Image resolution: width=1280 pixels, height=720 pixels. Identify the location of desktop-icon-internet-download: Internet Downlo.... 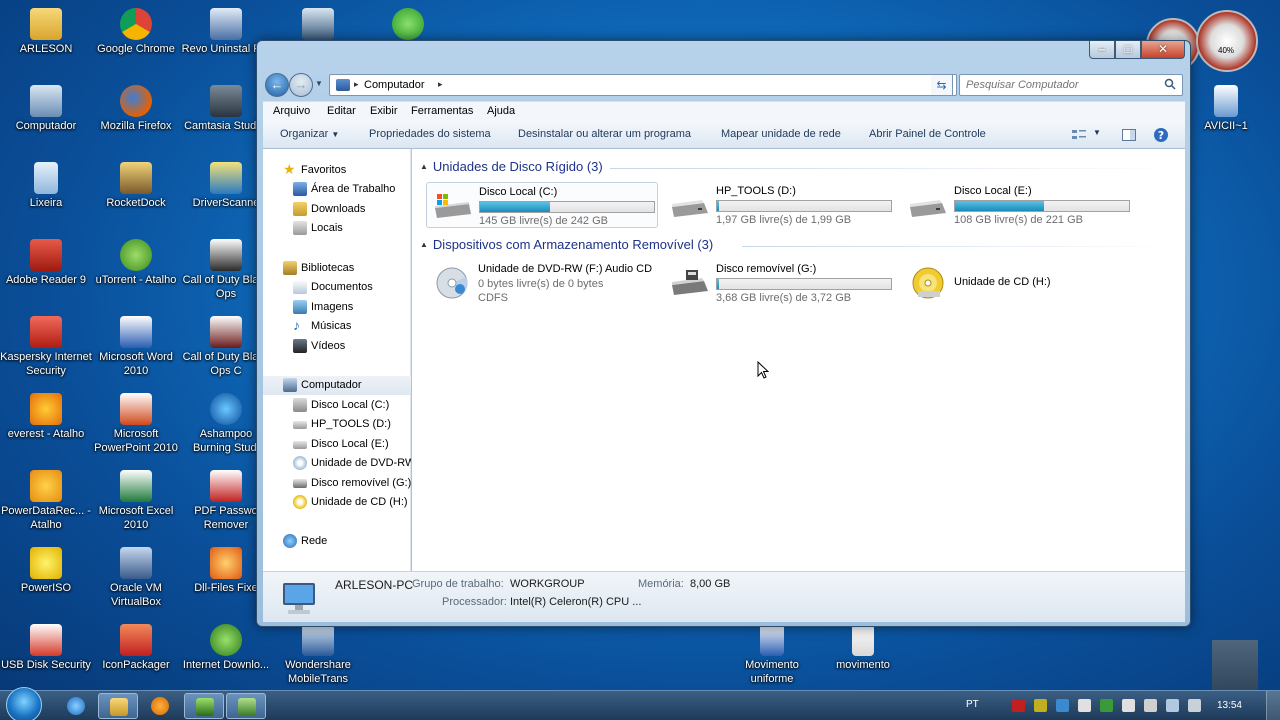
(226, 646).